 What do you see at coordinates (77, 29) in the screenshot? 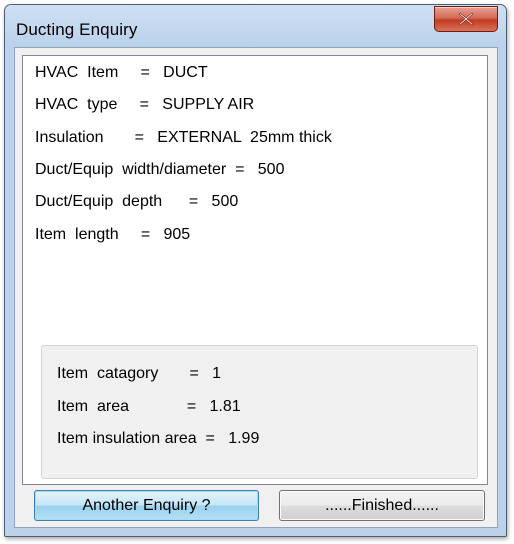
I see `window-title: Ducting Enquiry` at bounding box center [77, 29].